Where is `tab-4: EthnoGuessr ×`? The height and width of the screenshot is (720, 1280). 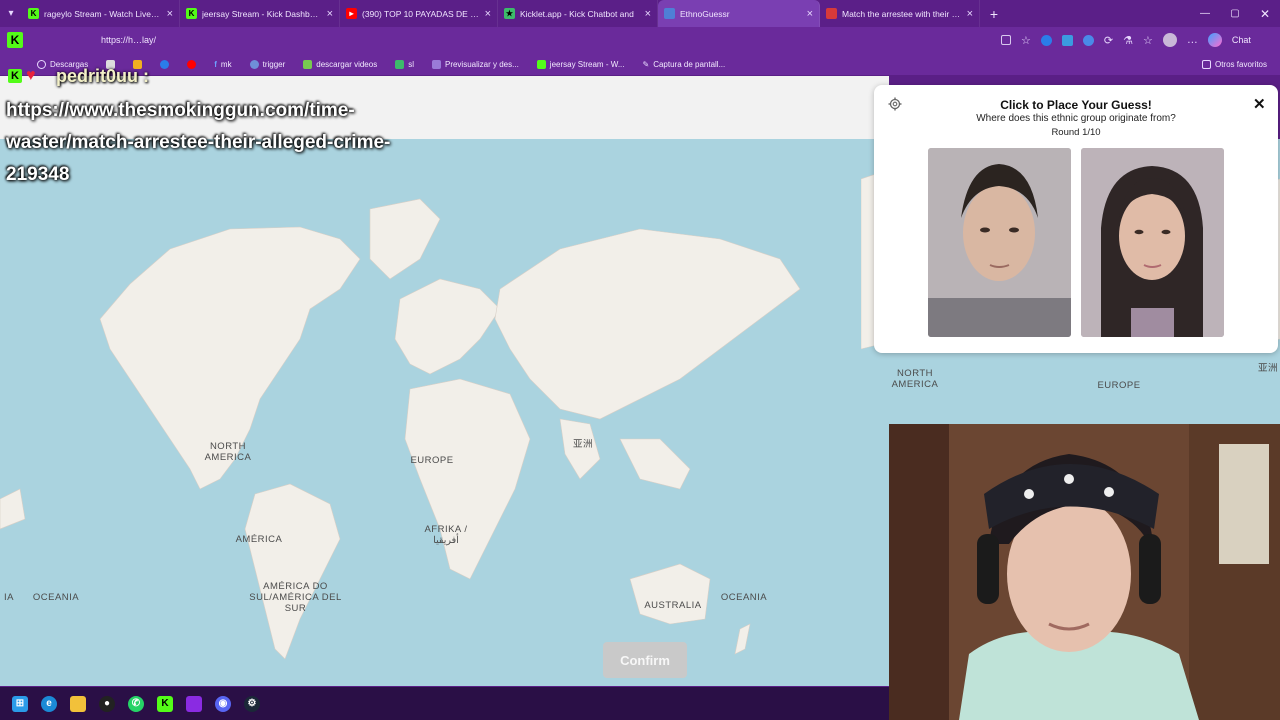 tab-4: EthnoGuessr × is located at coordinates (739, 13).